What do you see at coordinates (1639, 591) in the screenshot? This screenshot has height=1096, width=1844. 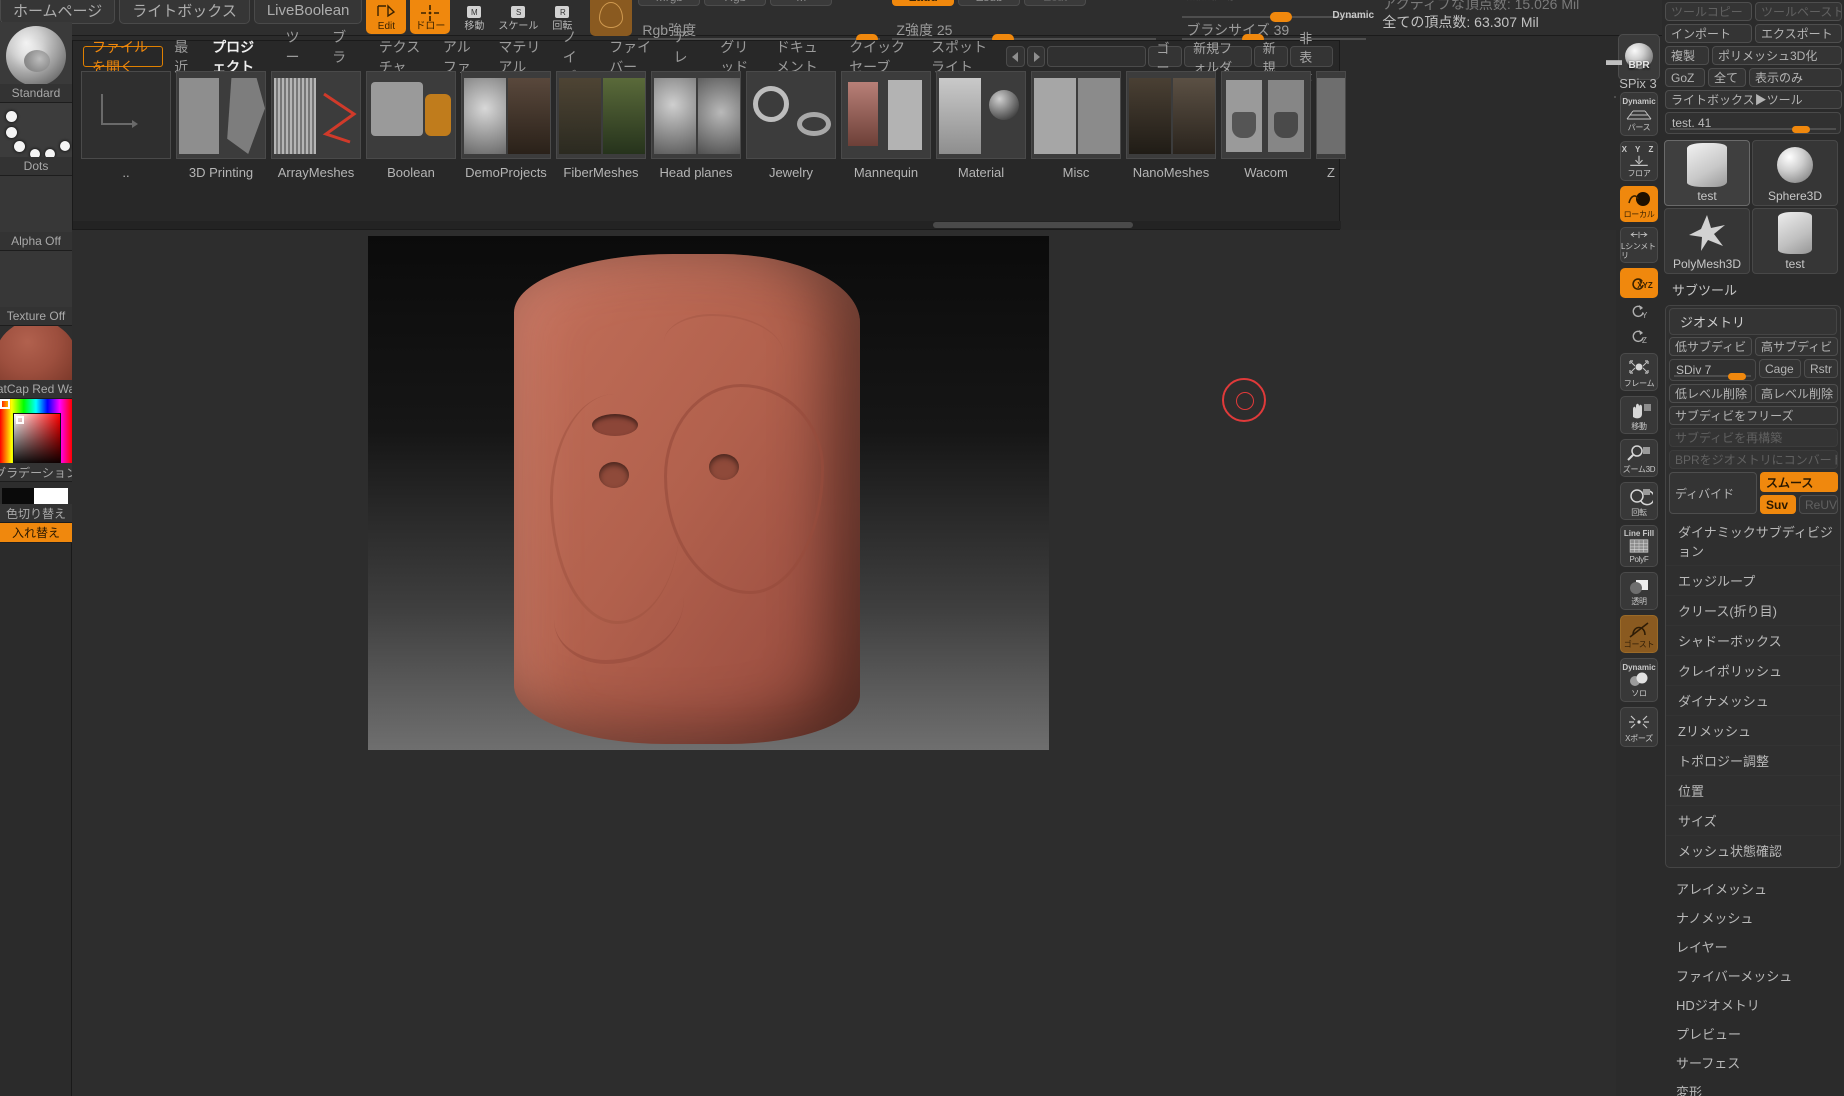 I see `transparency-button: 透明` at bounding box center [1639, 591].